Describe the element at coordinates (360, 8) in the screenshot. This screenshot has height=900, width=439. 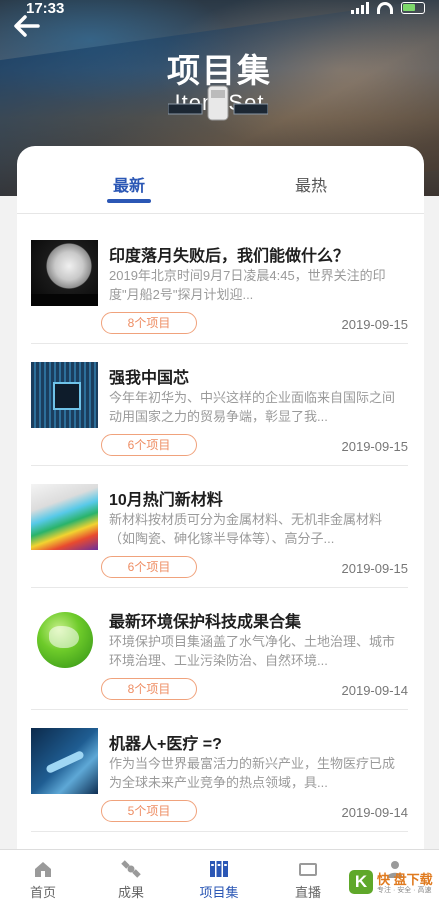
I see `signal-icon` at that location.